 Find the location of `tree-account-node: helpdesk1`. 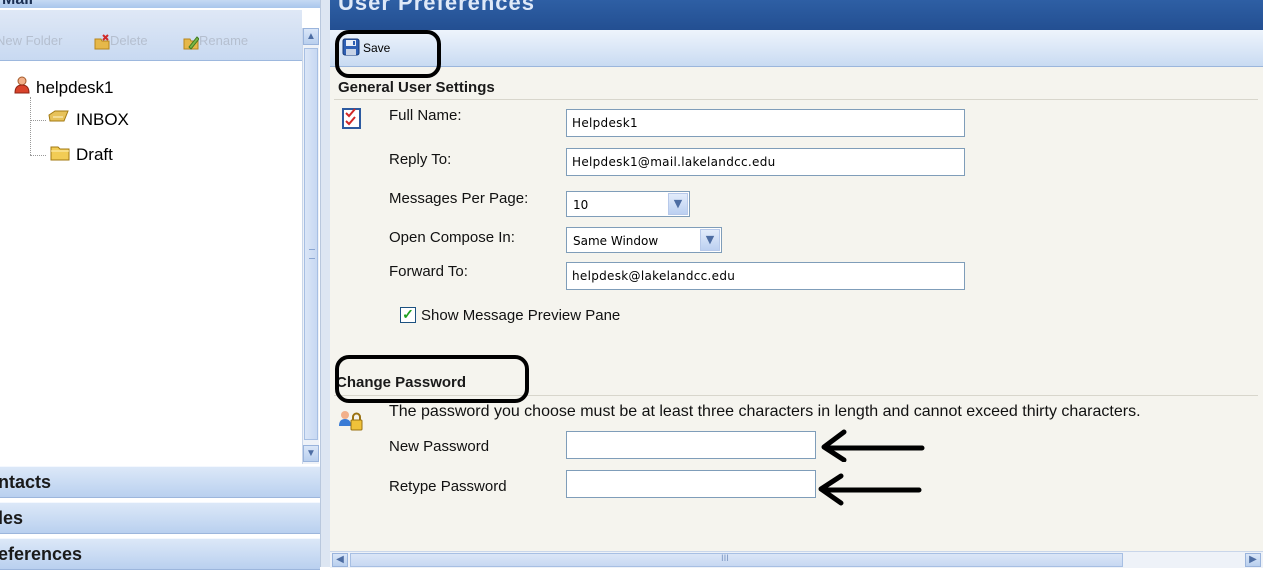

tree-account-node: helpdesk1 is located at coordinates (64, 87).